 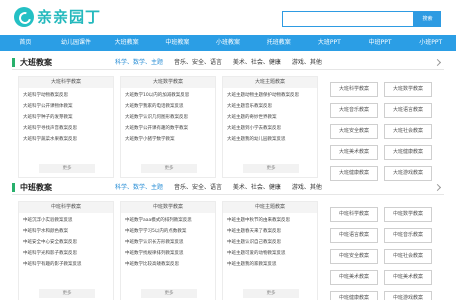 What do you see at coordinates (380, 43) in the screenshot?
I see `nav-item-middle-class-ppt: 中班PPT` at bounding box center [380, 43].